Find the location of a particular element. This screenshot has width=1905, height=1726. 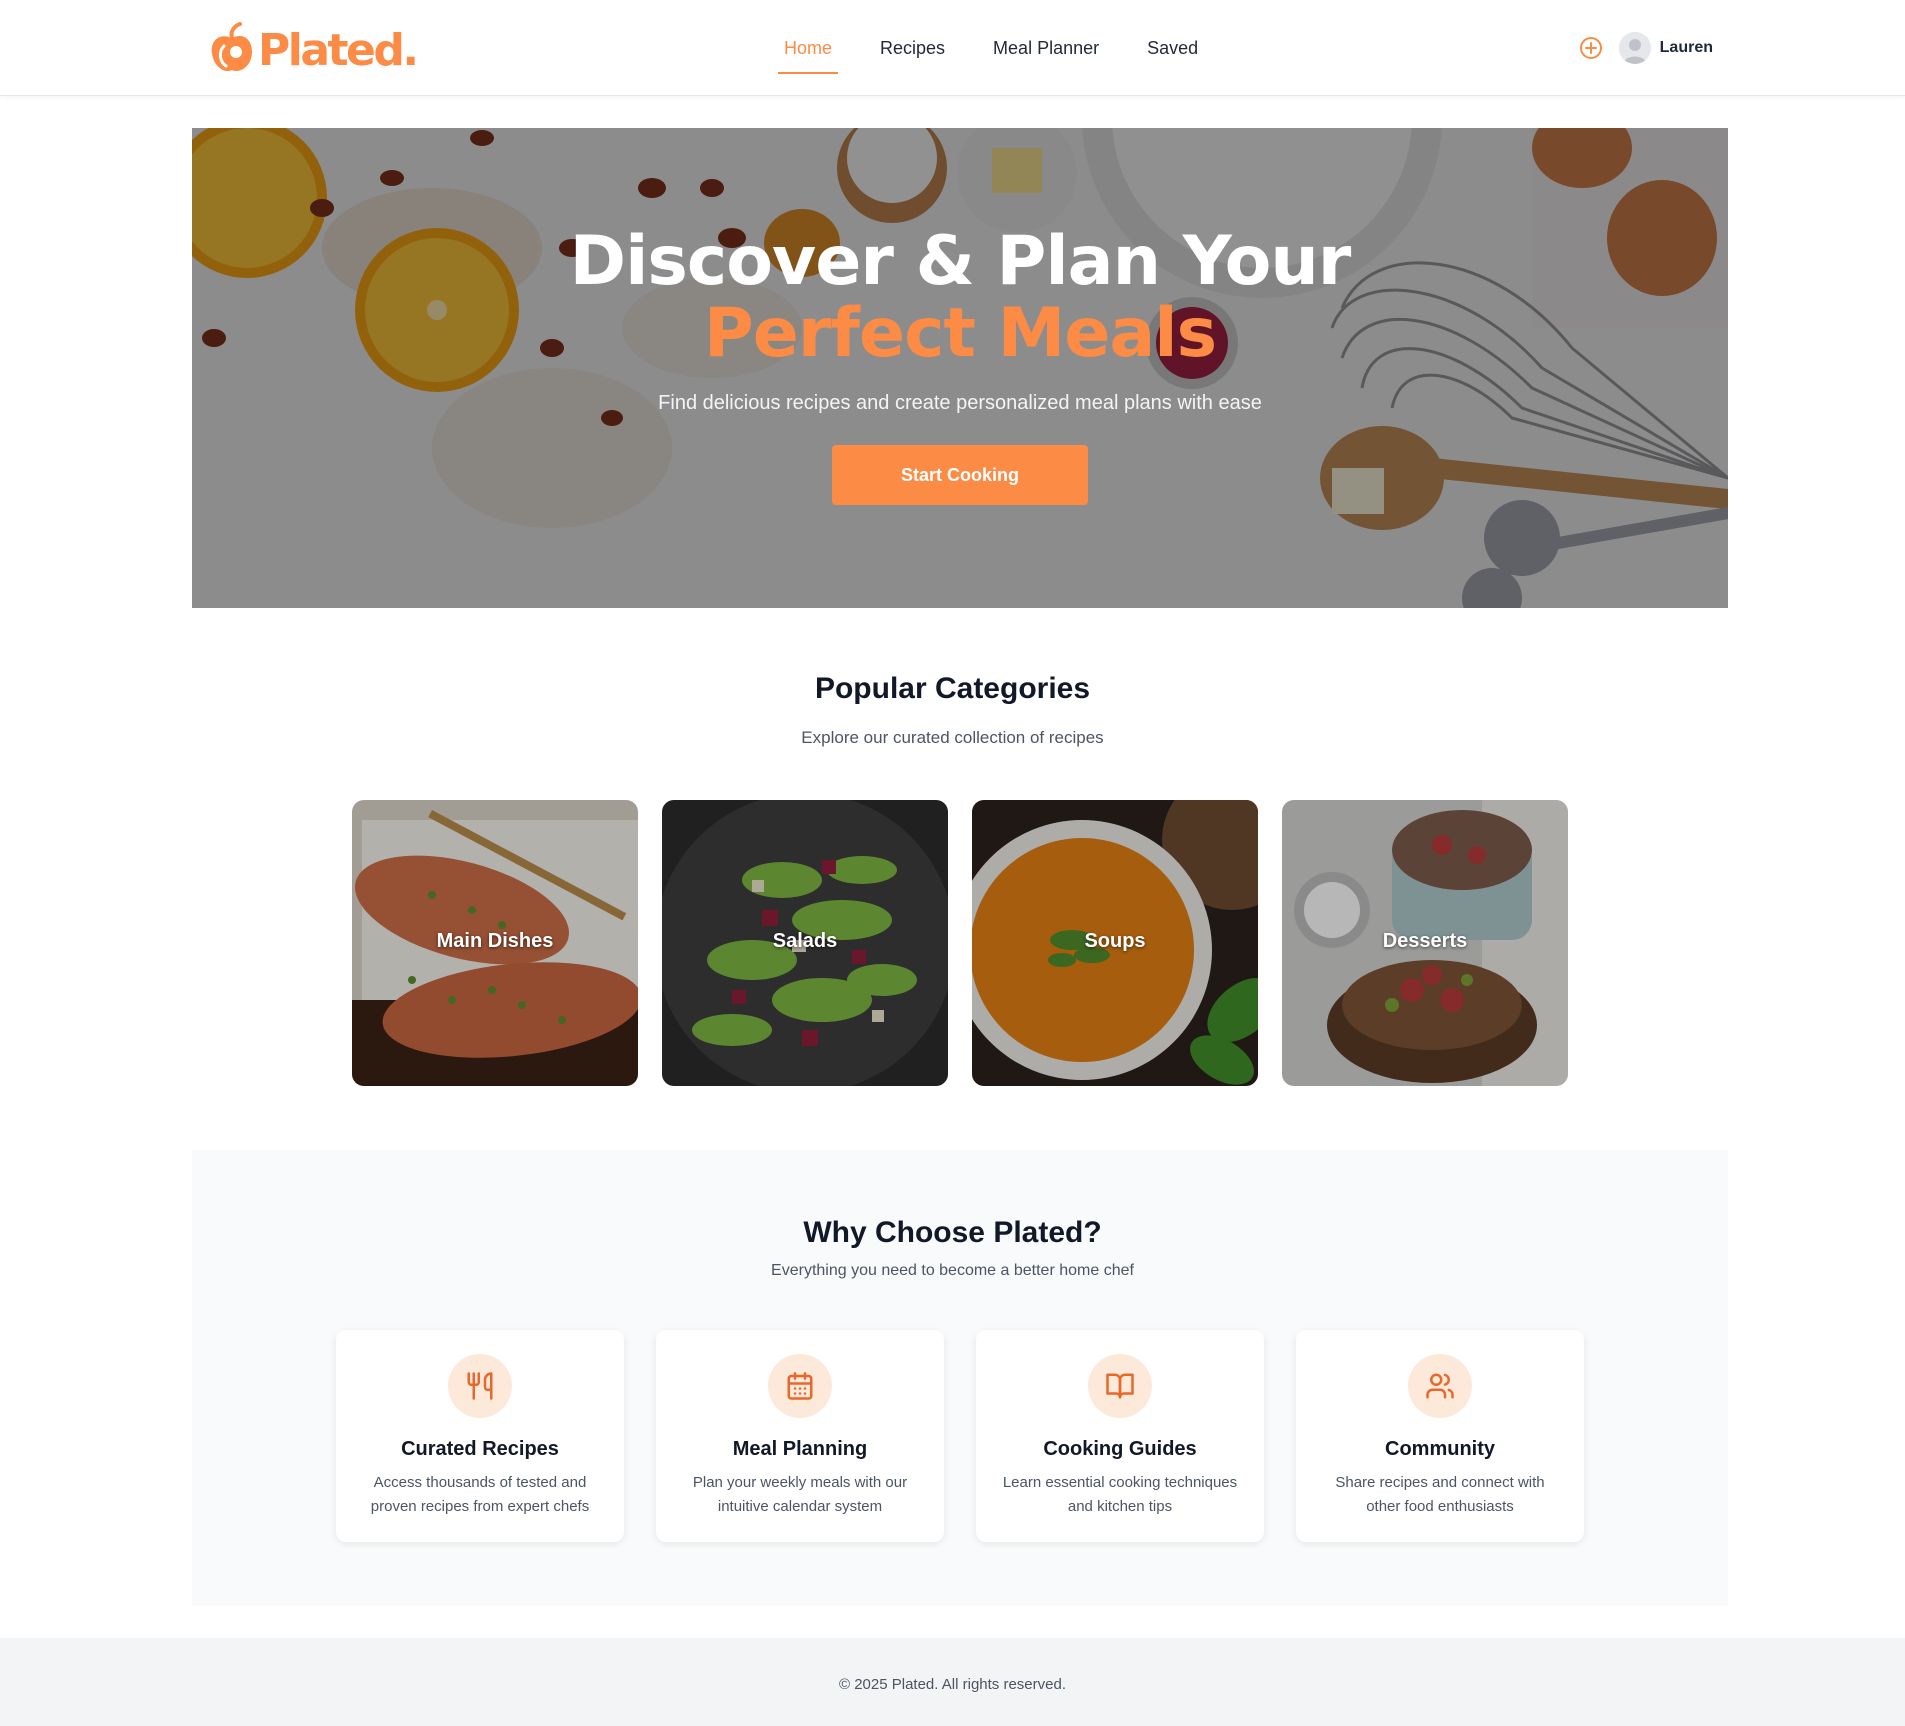

user-menu: Lauren is located at coordinates (1665, 48).